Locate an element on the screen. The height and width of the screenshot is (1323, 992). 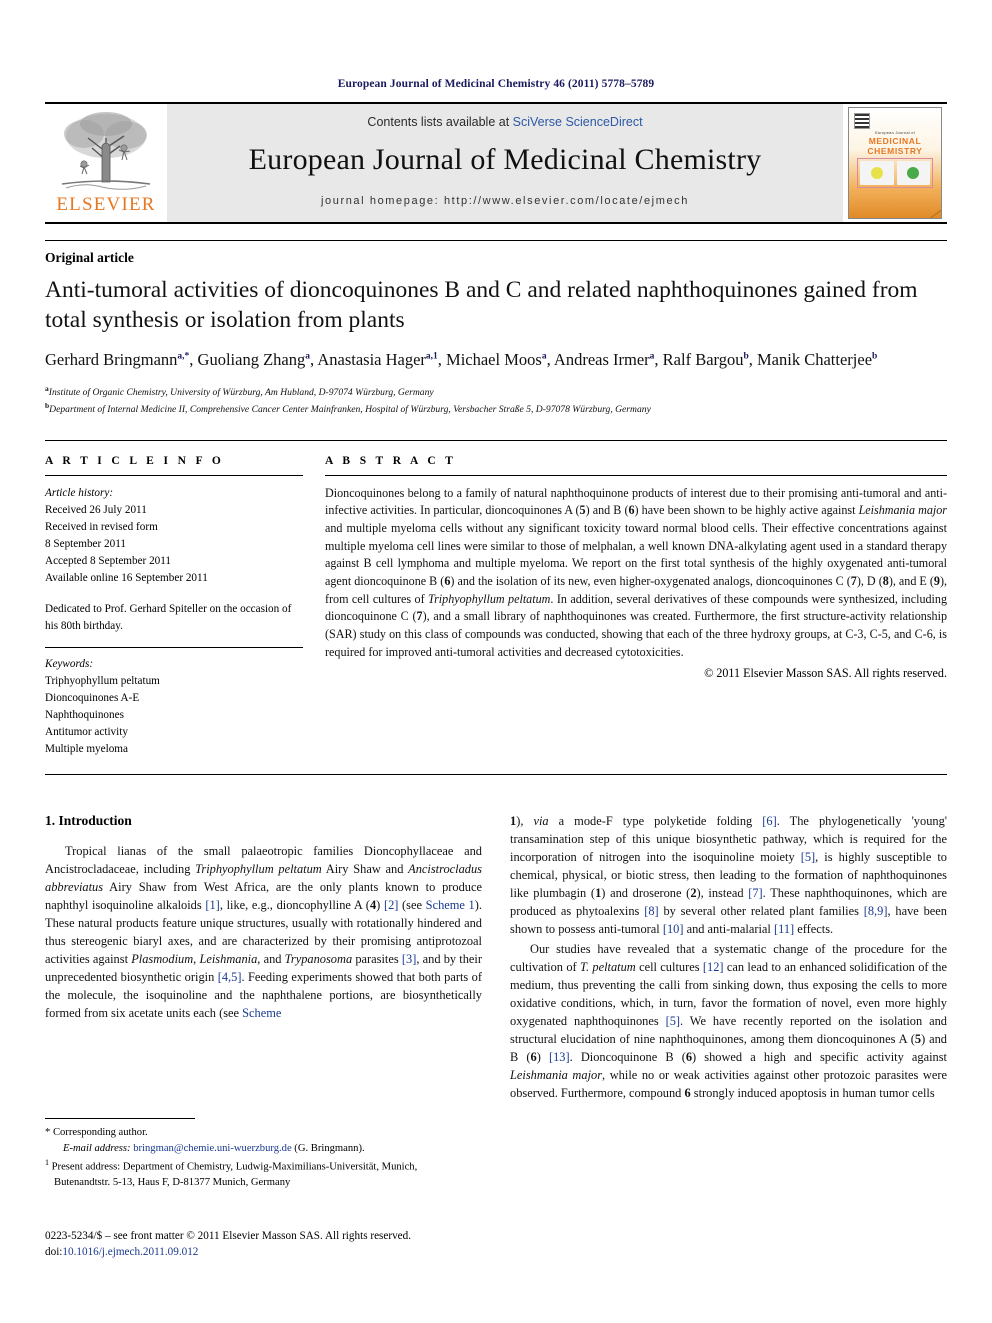
article-type: Original article is located at coordinates (496, 253).